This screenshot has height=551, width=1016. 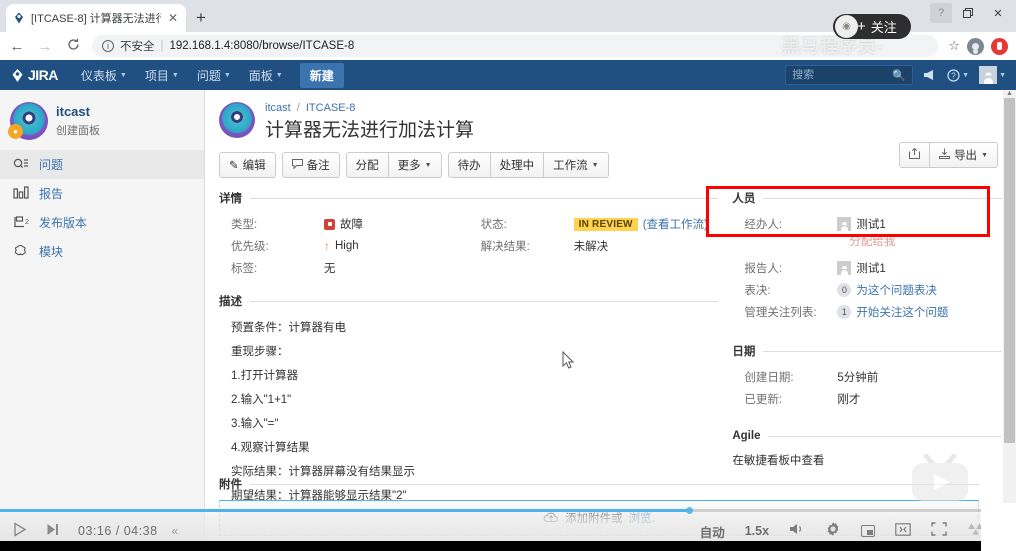 I want to click on project-header: ● itcast 创建面板, so click(x=102, y=125).